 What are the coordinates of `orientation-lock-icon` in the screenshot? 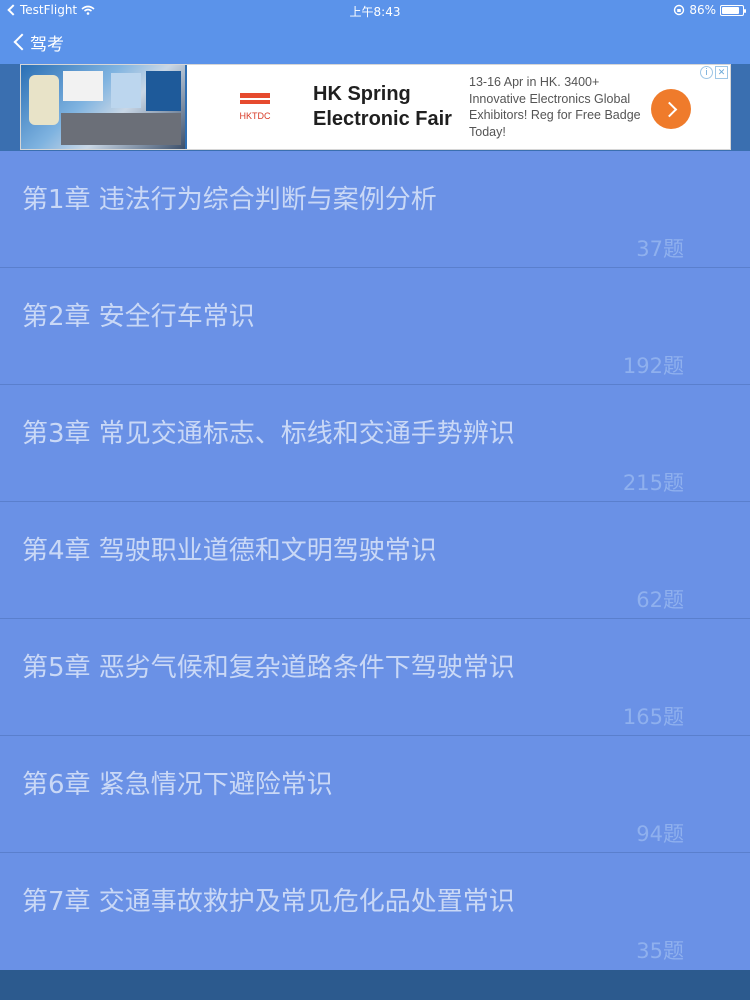 It's located at (679, 10).